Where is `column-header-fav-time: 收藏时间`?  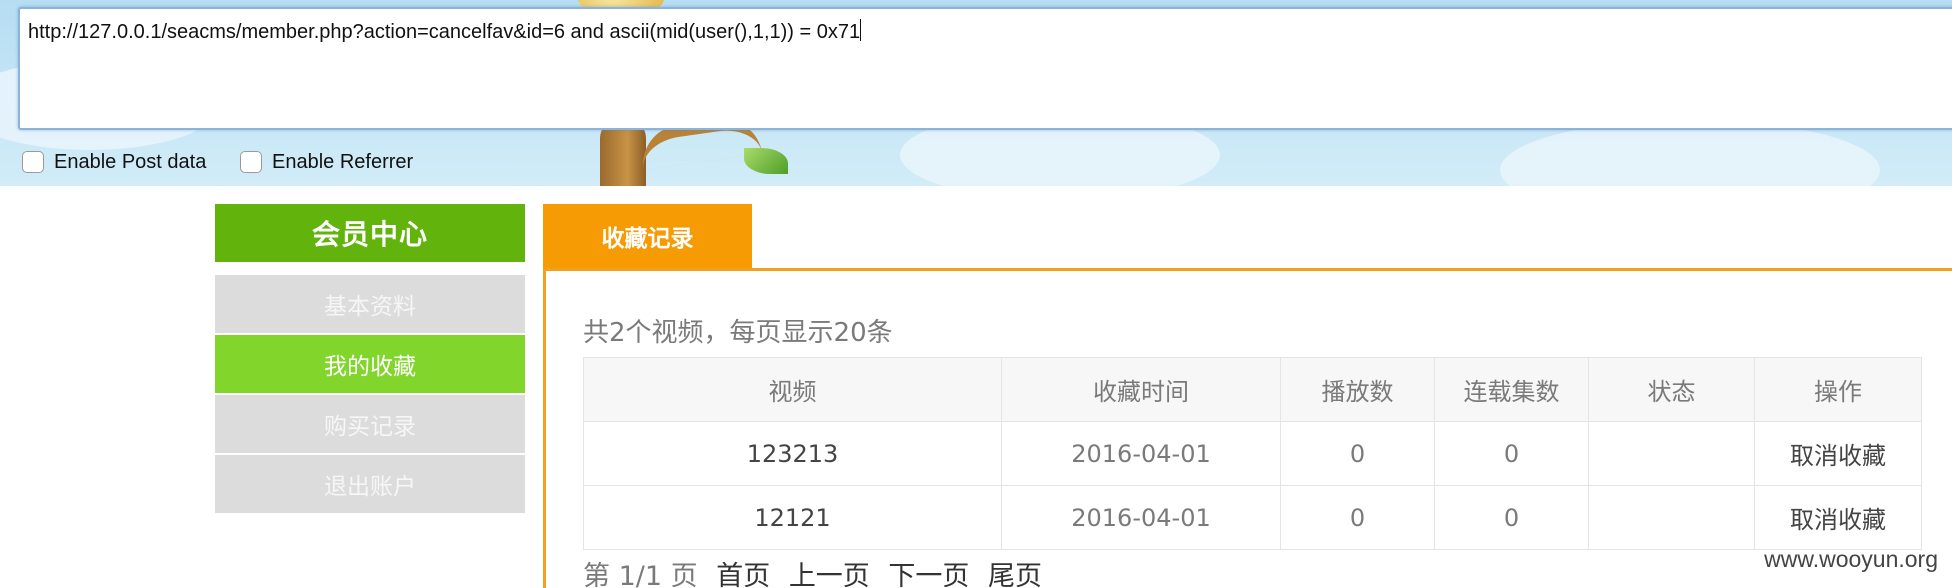 column-header-fav-time: 收藏时间 is located at coordinates (1141, 389).